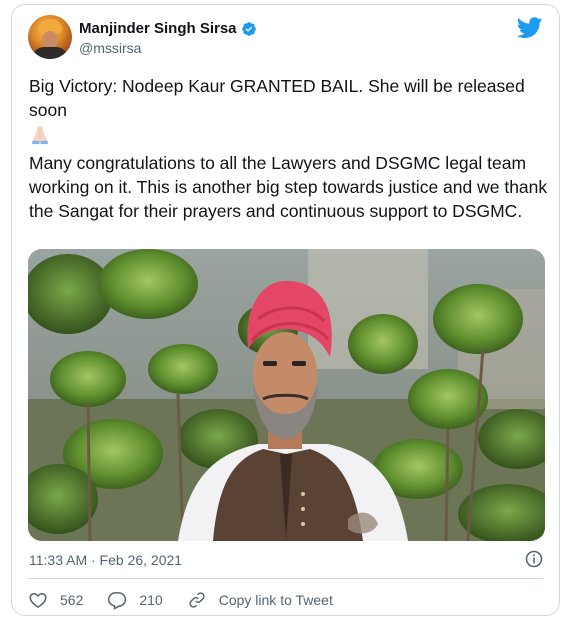 The height and width of the screenshot is (625, 571). I want to click on heart-icon, so click(38, 600).